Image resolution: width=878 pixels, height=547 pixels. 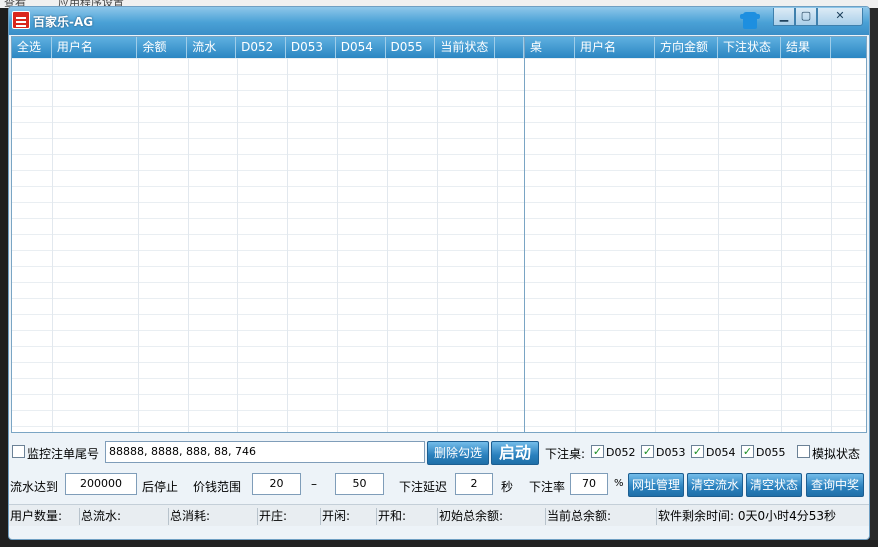 What do you see at coordinates (547, 487) in the screenshot?
I see `bet-rate-label: 下注率` at bounding box center [547, 487].